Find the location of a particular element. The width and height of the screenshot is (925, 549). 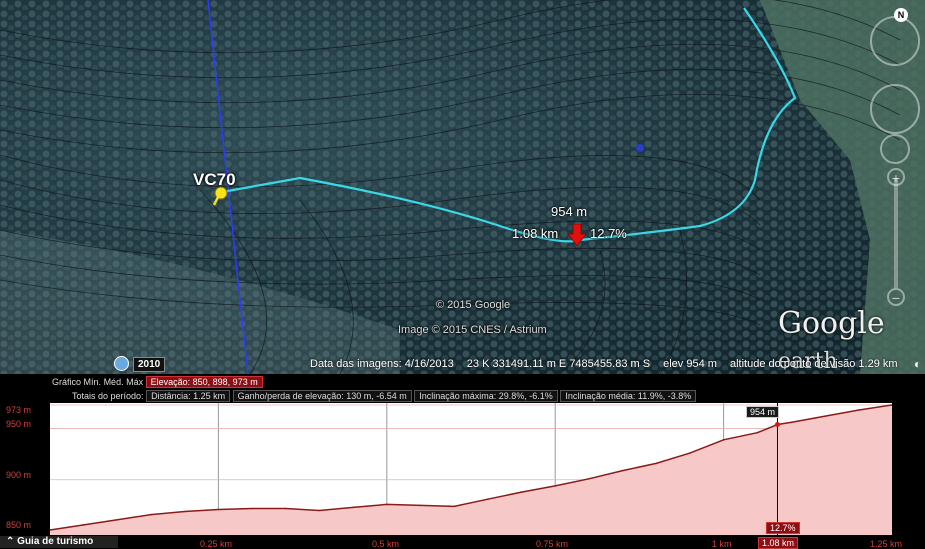

tour-guide-button: ⌃ Guia de turismo is located at coordinates (59, 542).